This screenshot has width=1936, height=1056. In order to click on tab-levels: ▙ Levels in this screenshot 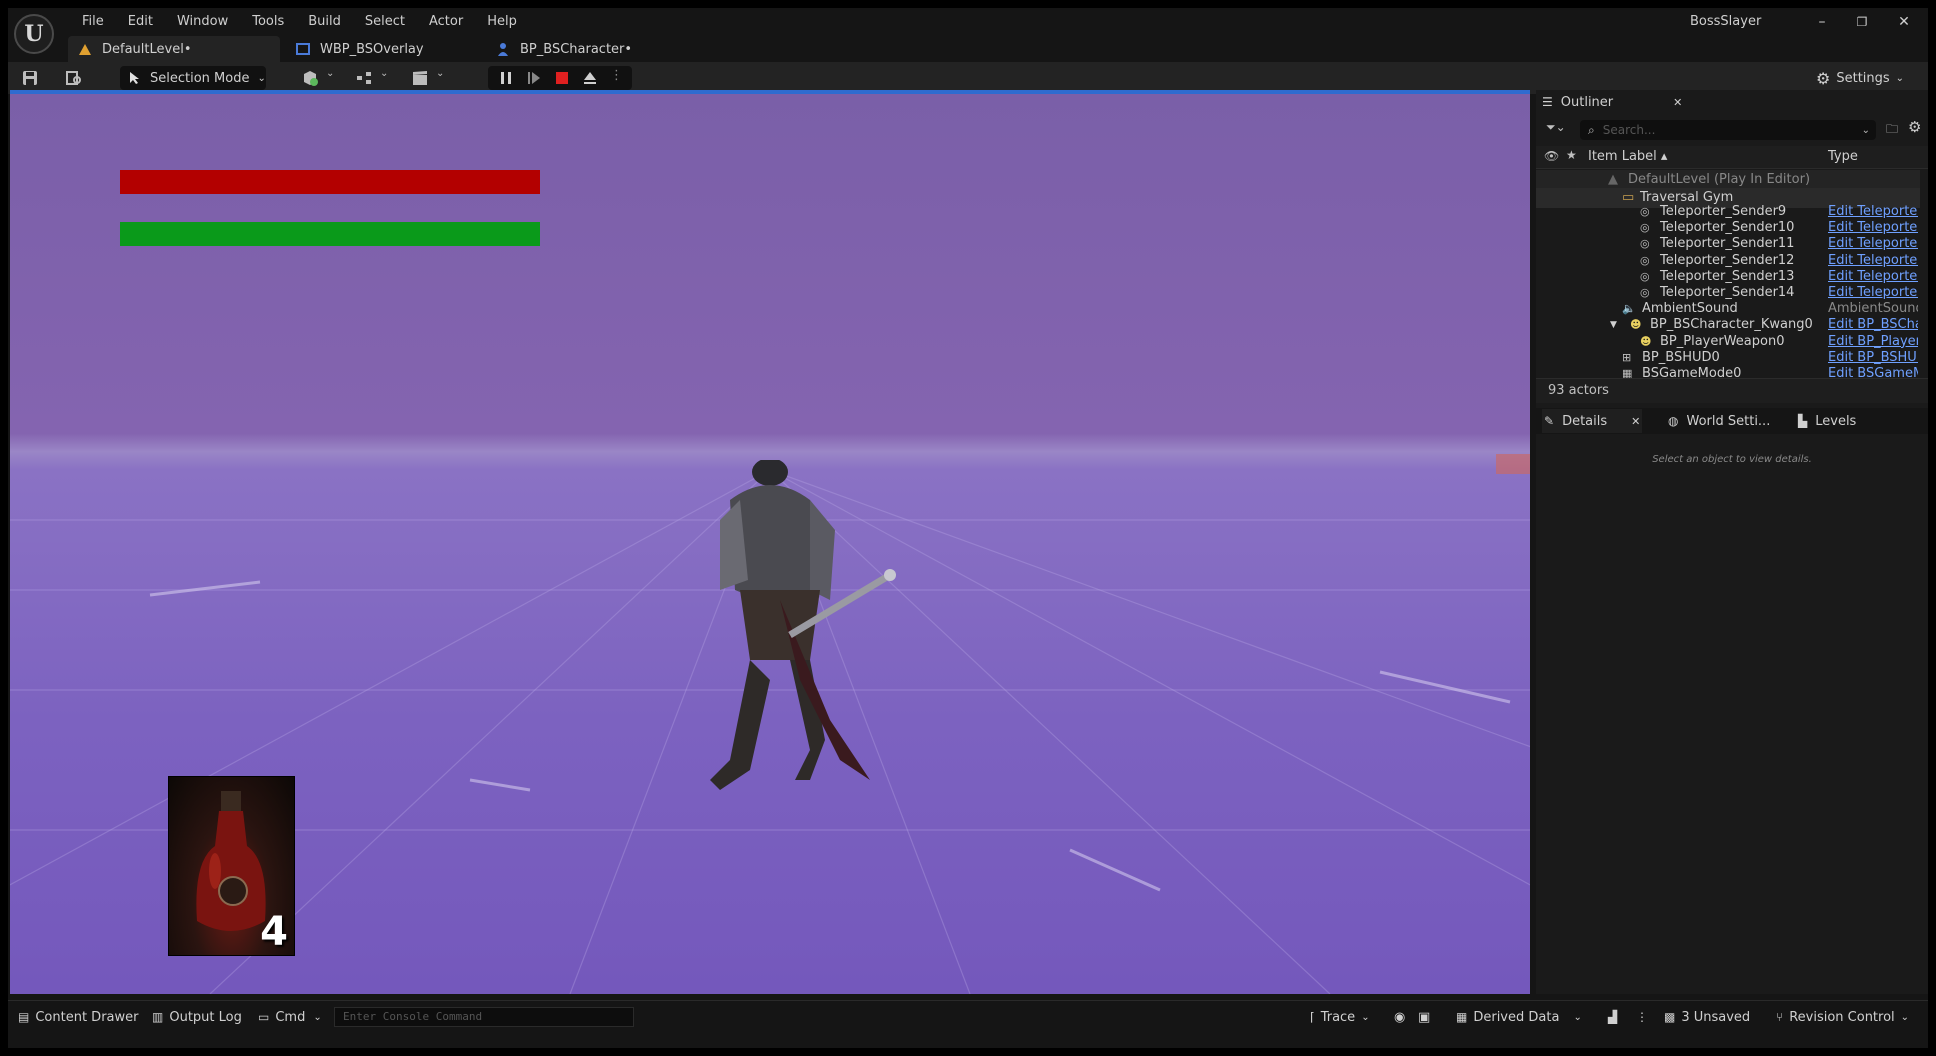, I will do `click(1827, 421)`.